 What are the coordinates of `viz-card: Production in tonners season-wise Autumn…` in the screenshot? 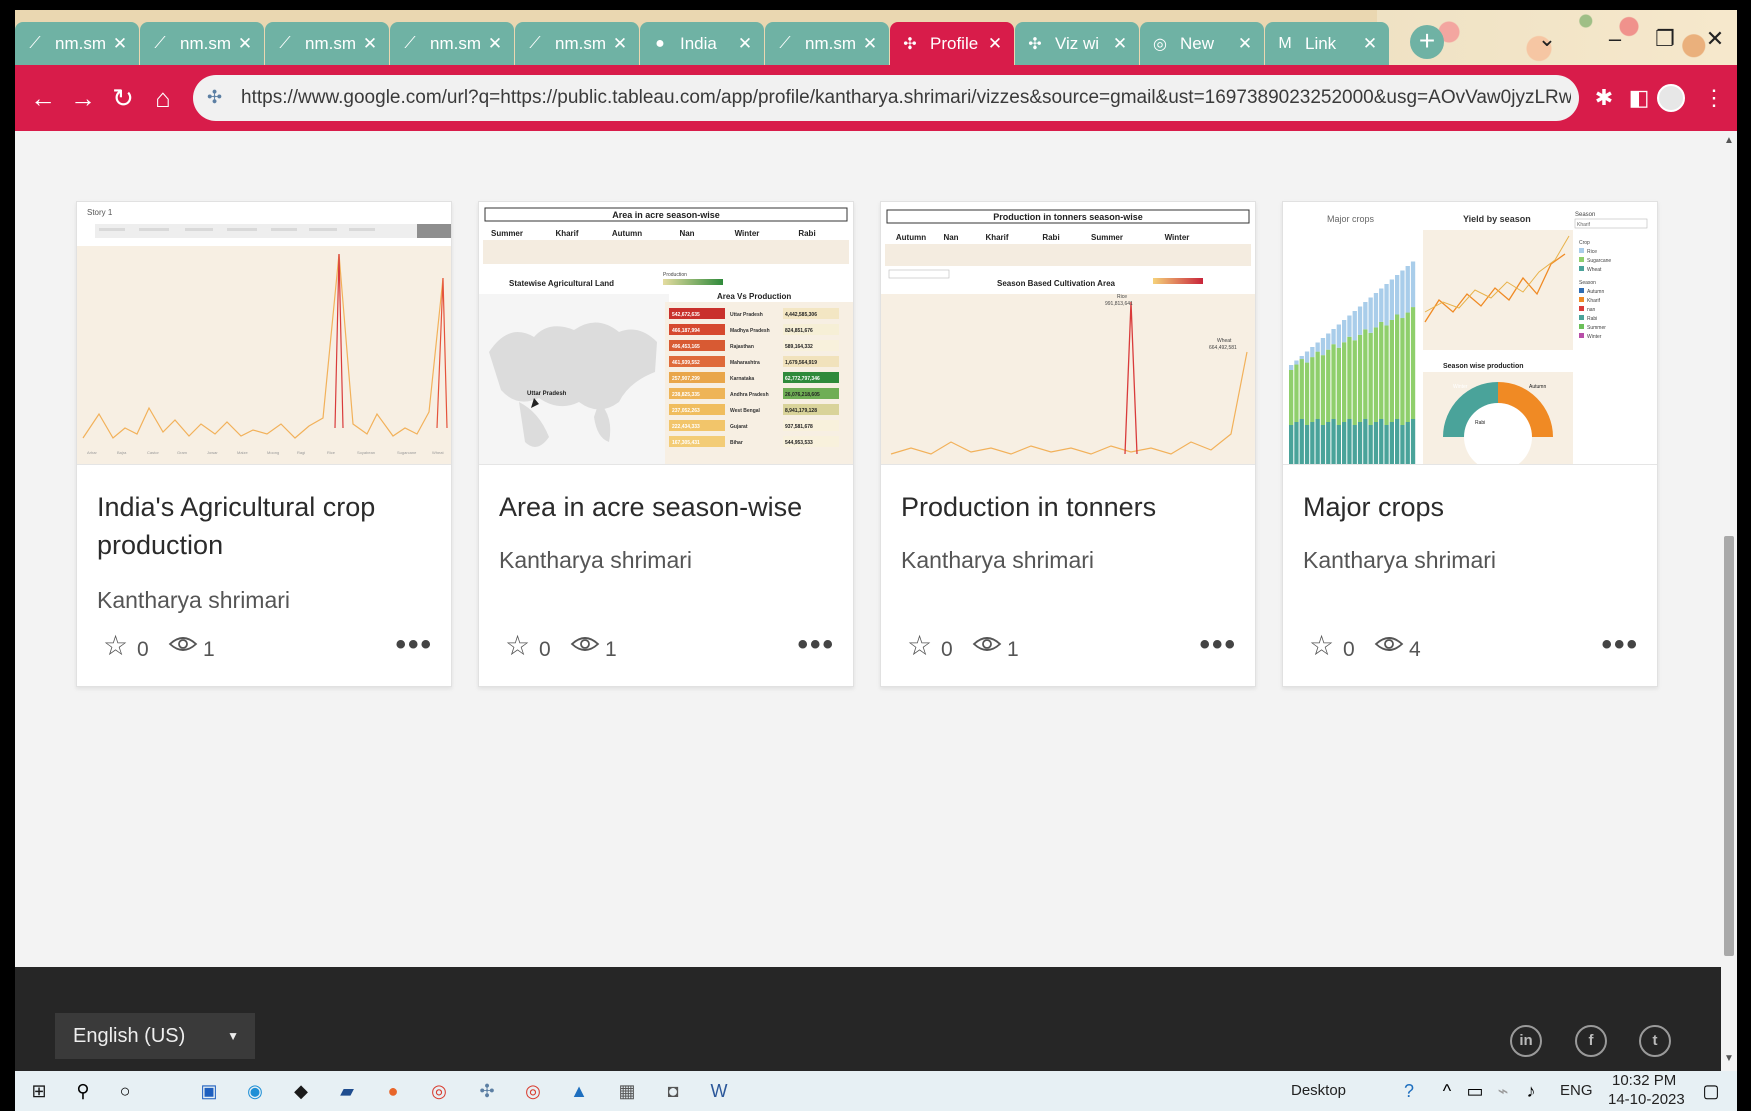 It's located at (1068, 444).